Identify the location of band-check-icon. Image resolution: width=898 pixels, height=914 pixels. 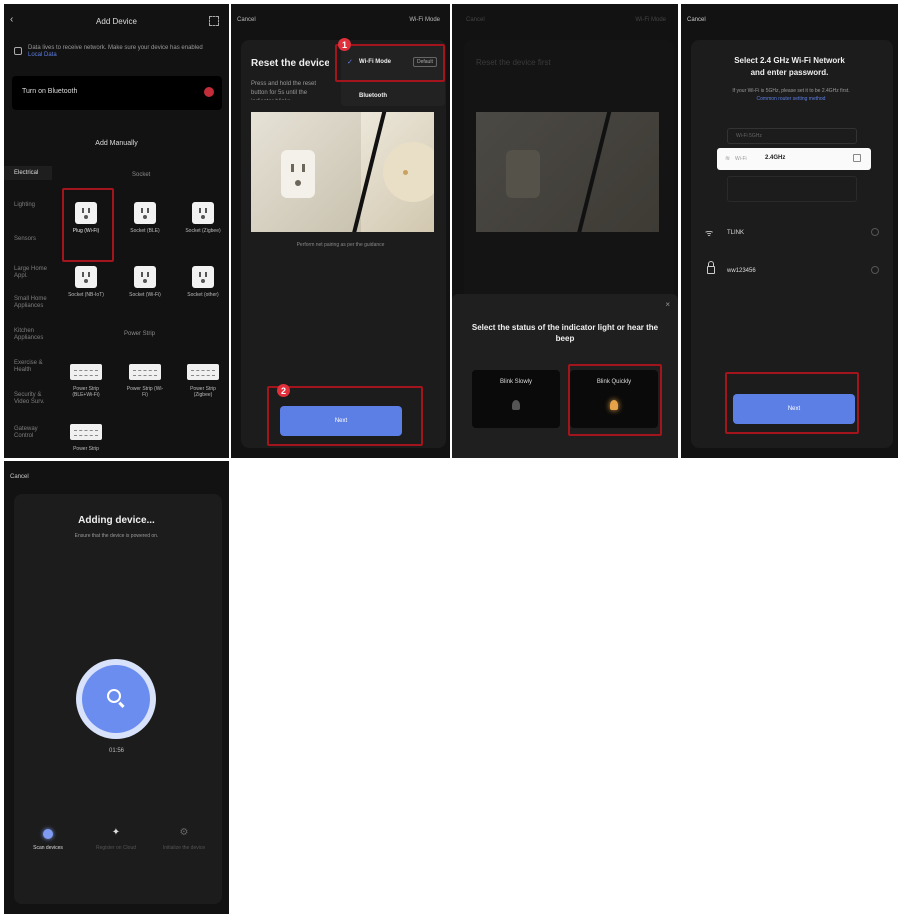
(857, 158).